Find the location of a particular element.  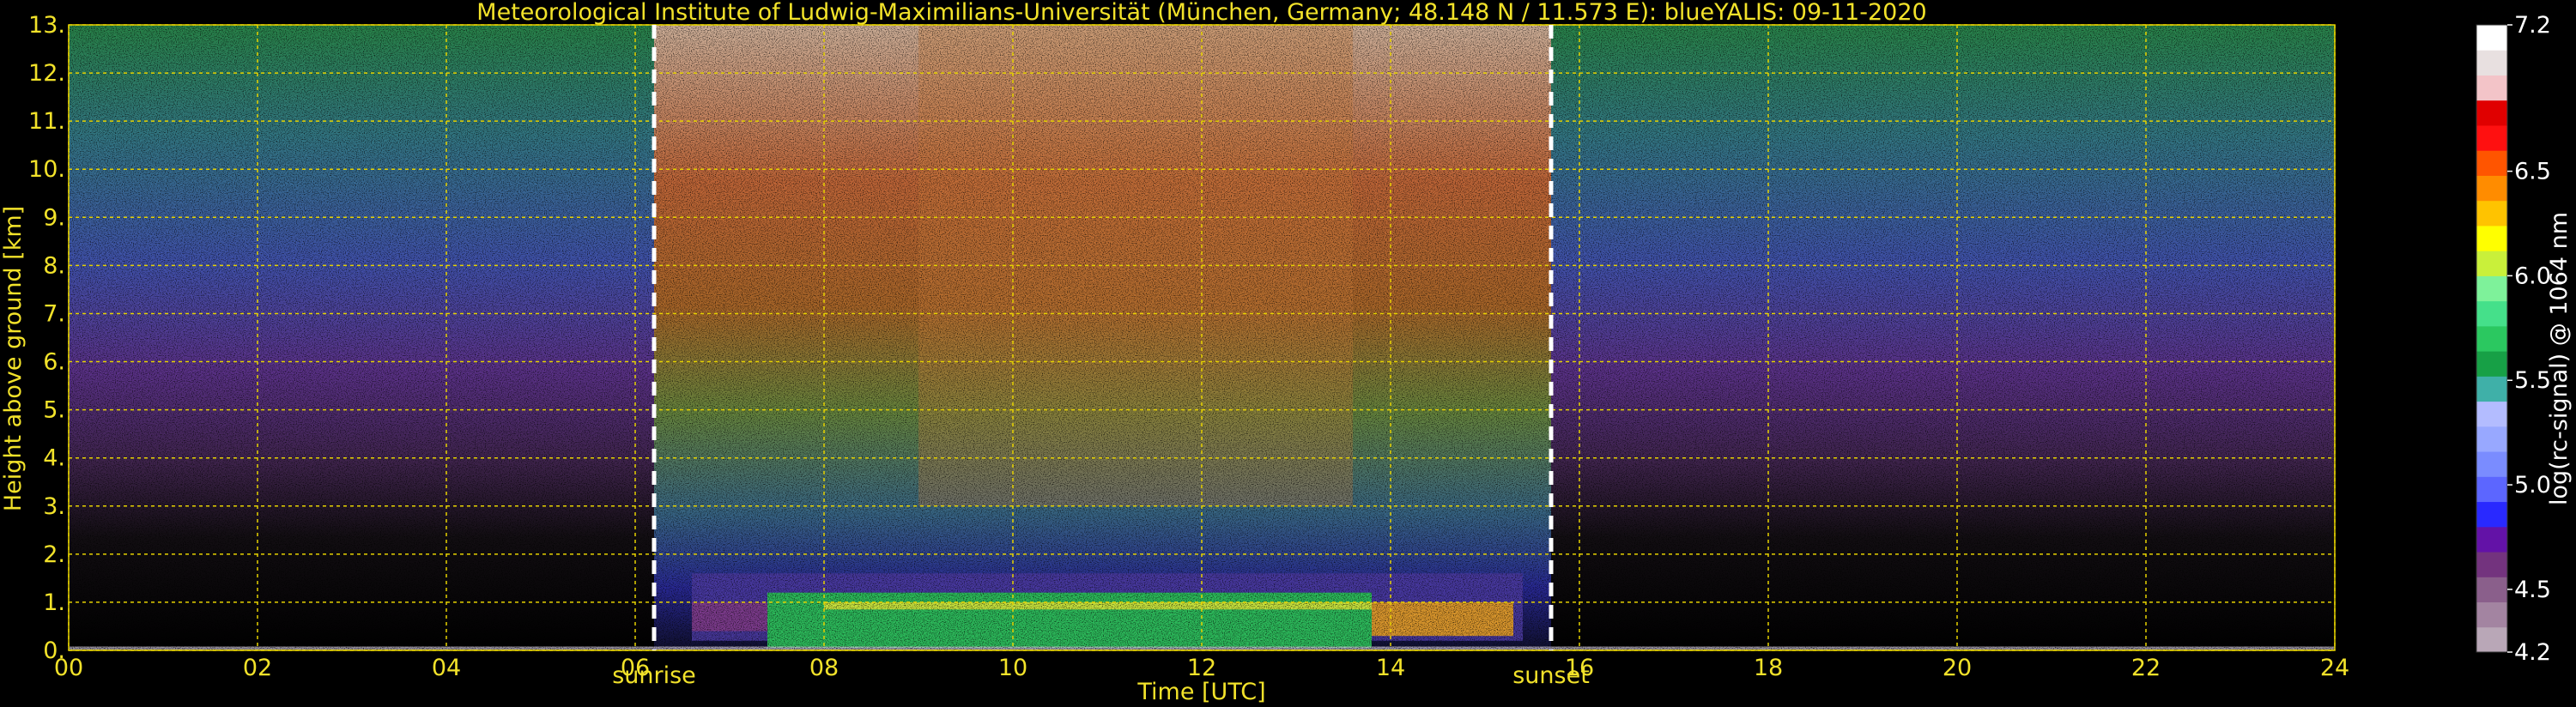

colorbar-tick-label: 4.2 is located at coordinates (2532, 653).